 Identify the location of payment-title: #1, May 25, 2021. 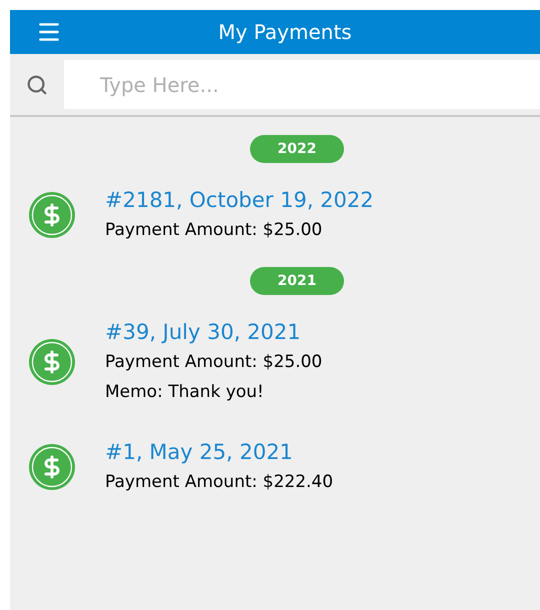
(219, 452).